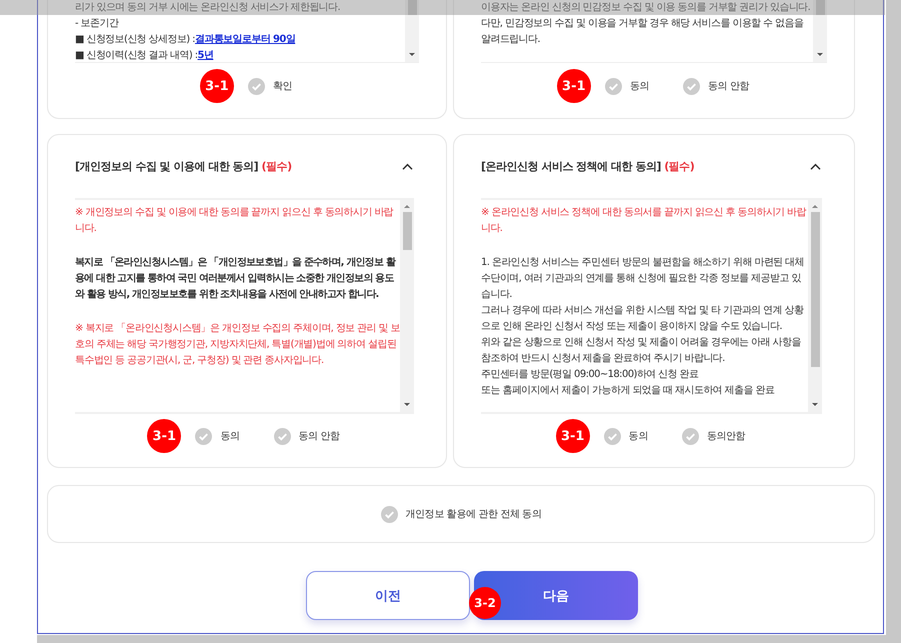 Image resolution: width=901 pixels, height=643 pixels. I want to click on terms-text: 복지로 「온라인신청시스템」은 「개인정보보호법」을 준수하며, 개인정보 활용에 대한 고지를 통하여 국민 여러분께서 입력하시는 소중한 개인정보의 용도와 활용 방식, 개인정보보호를 위한 조치내용을 사전에 안내하고자 합니다., so click(236, 279).